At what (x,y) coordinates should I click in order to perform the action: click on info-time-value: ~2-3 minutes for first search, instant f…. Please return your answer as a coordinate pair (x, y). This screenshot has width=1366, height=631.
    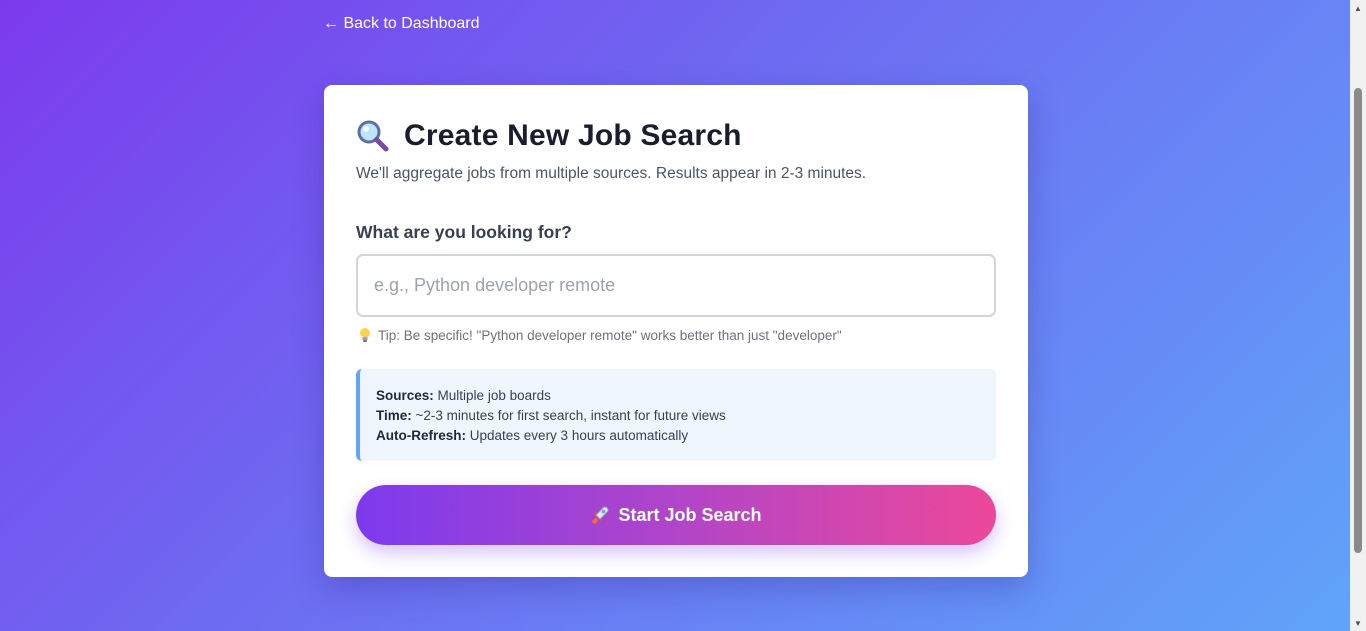
    Looking at the image, I should click on (570, 415).